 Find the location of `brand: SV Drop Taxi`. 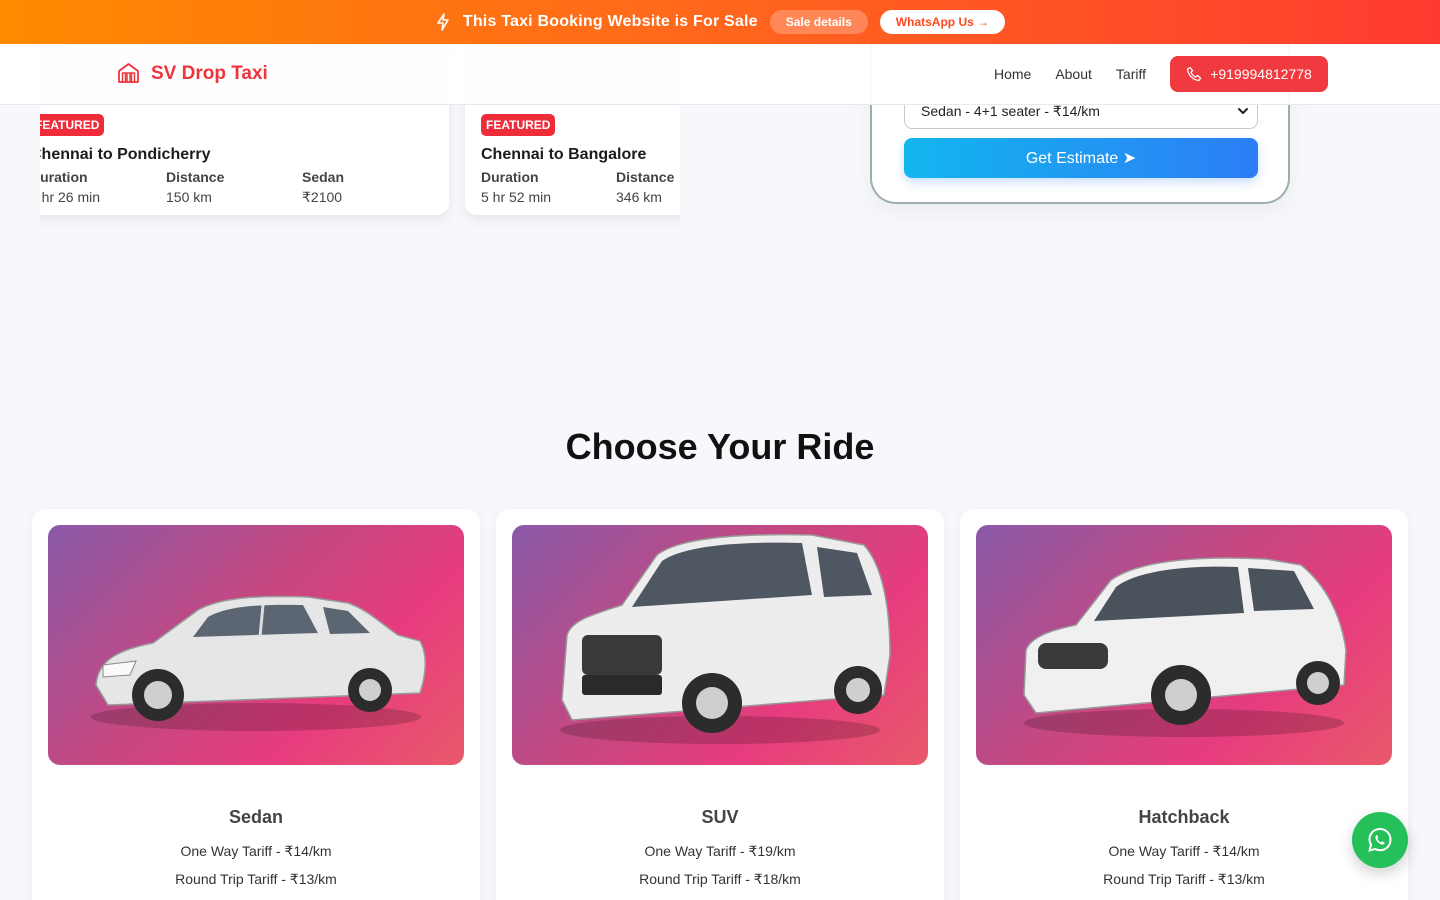

brand: SV Drop Taxi is located at coordinates (192, 73).